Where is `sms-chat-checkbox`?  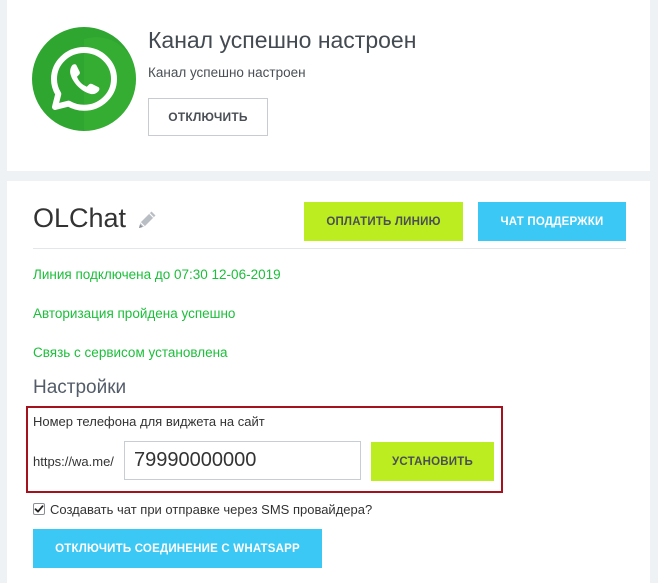 sms-chat-checkbox is located at coordinates (39, 509).